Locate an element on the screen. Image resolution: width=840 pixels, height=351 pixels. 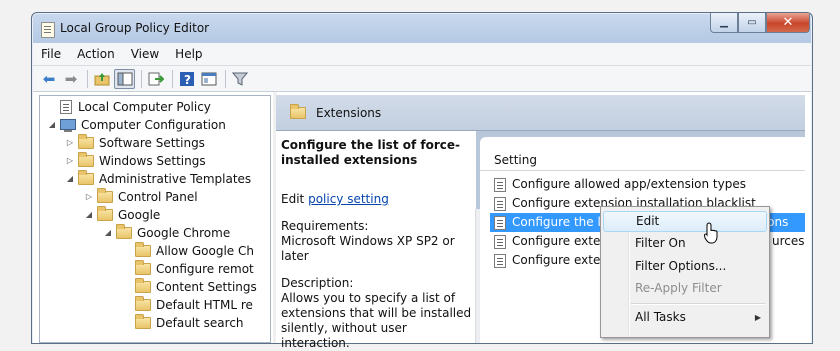
requirements-value: Microsoft Windows XP SP2 or later is located at coordinates (368, 248).